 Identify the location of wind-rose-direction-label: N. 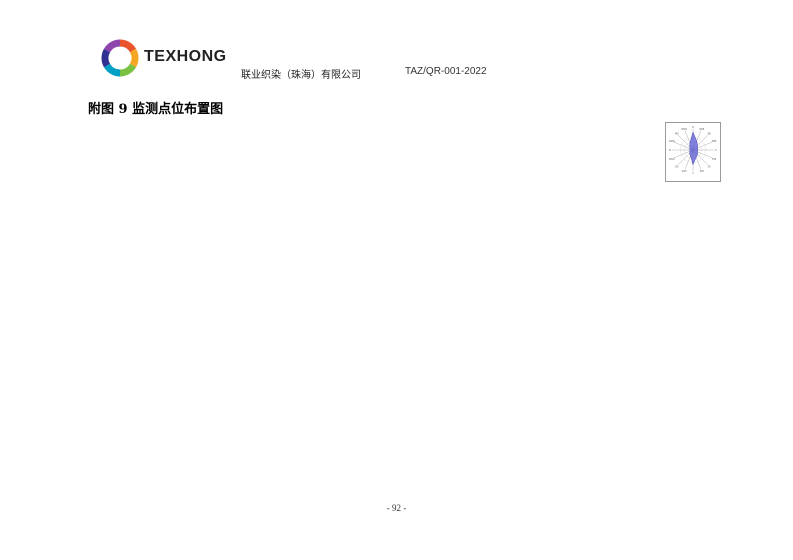
(693, 127).